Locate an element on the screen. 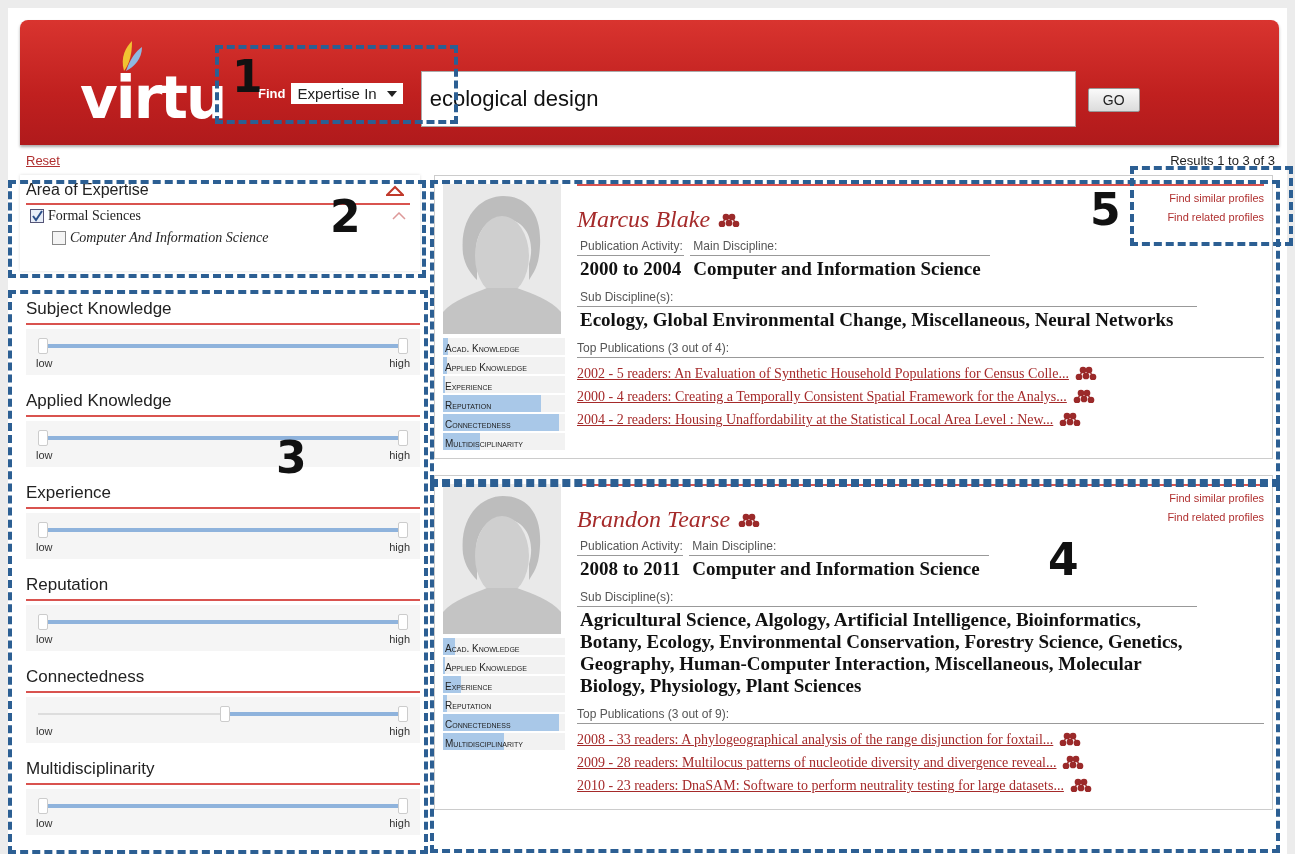 This screenshot has height=854, width=1295. annotation-number: 4 is located at coordinates (1063, 560).